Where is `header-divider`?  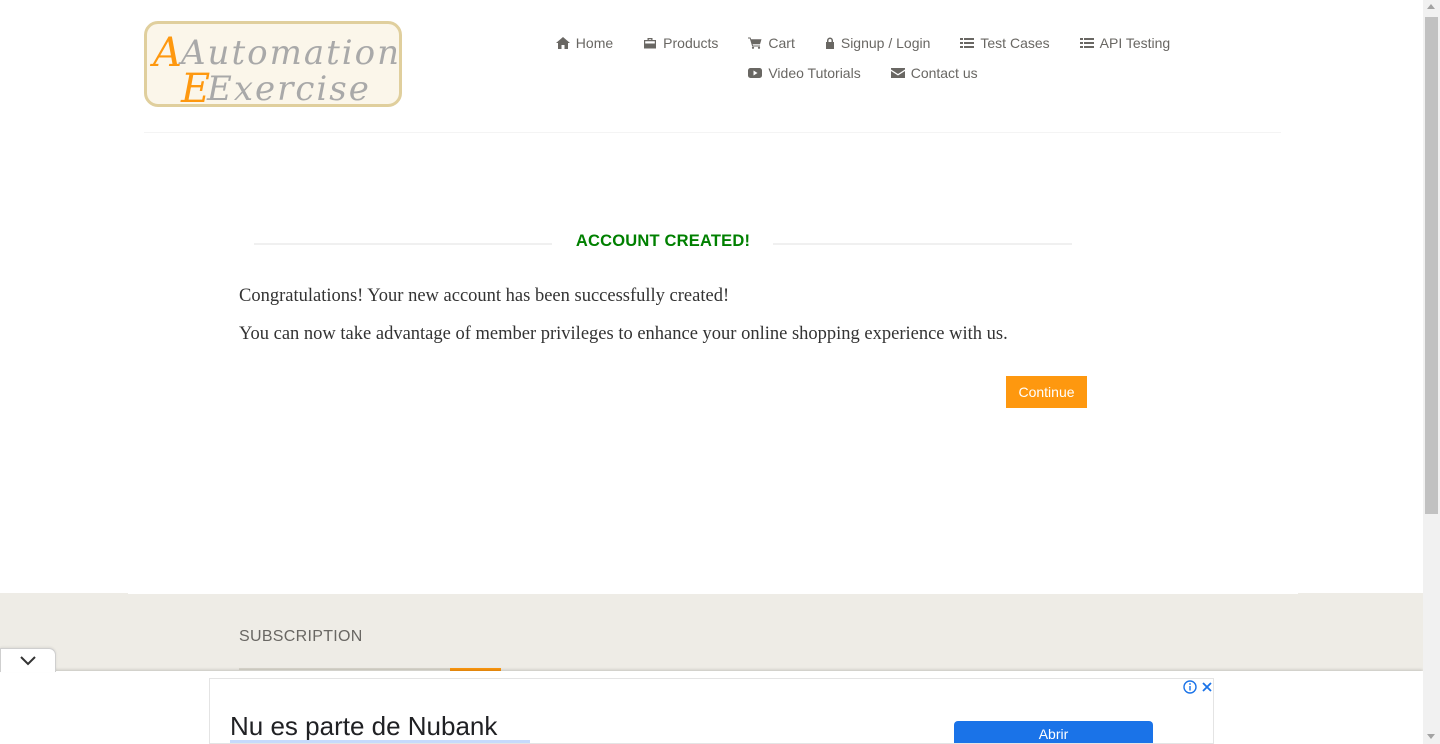 header-divider is located at coordinates (712, 132).